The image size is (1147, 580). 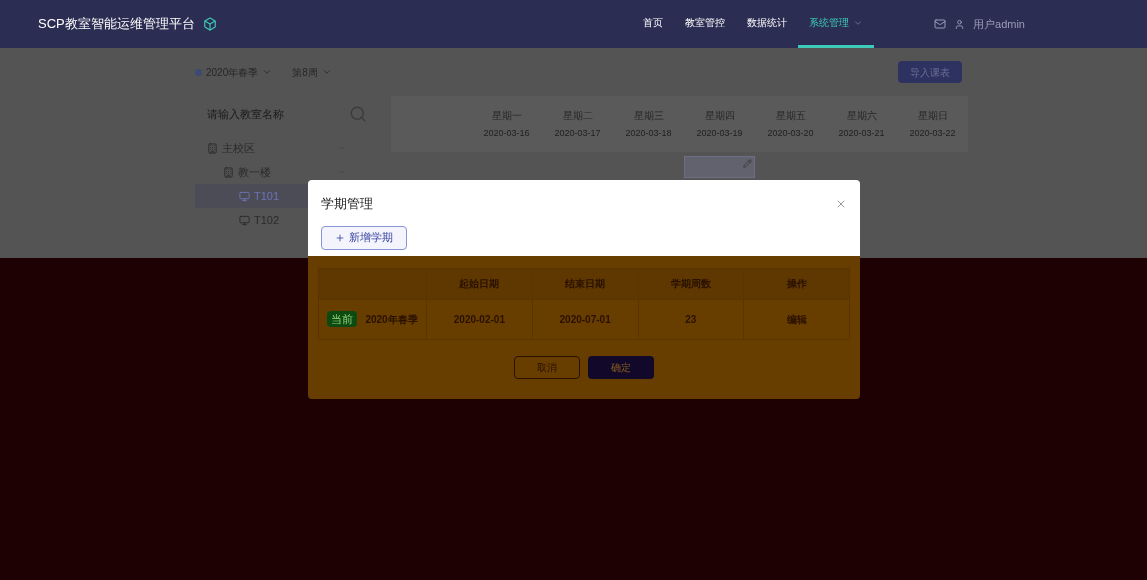 What do you see at coordinates (340, 237) in the screenshot?
I see `plus-icon` at bounding box center [340, 237].